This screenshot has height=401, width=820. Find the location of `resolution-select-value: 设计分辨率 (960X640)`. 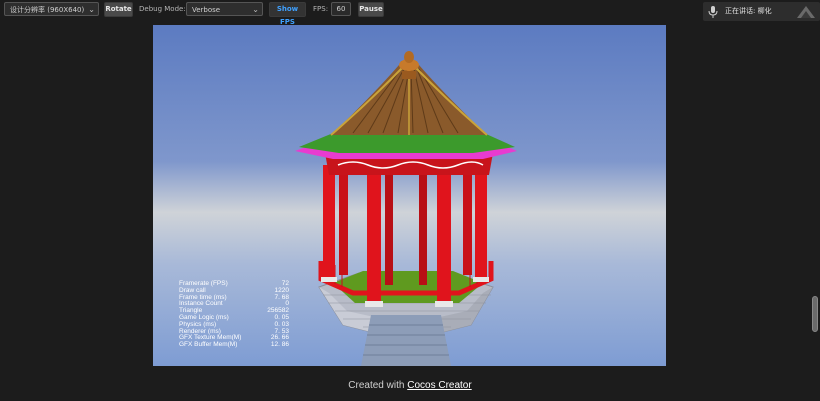

resolution-select-value: 设计分辨率 (960X640) is located at coordinates (47, 10).